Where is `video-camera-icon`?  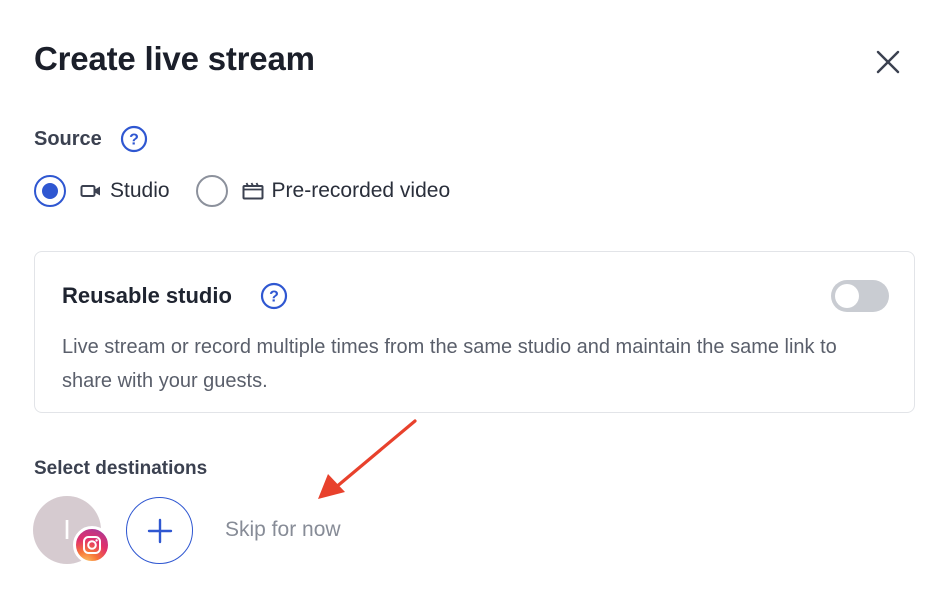 video-camera-icon is located at coordinates (91, 191).